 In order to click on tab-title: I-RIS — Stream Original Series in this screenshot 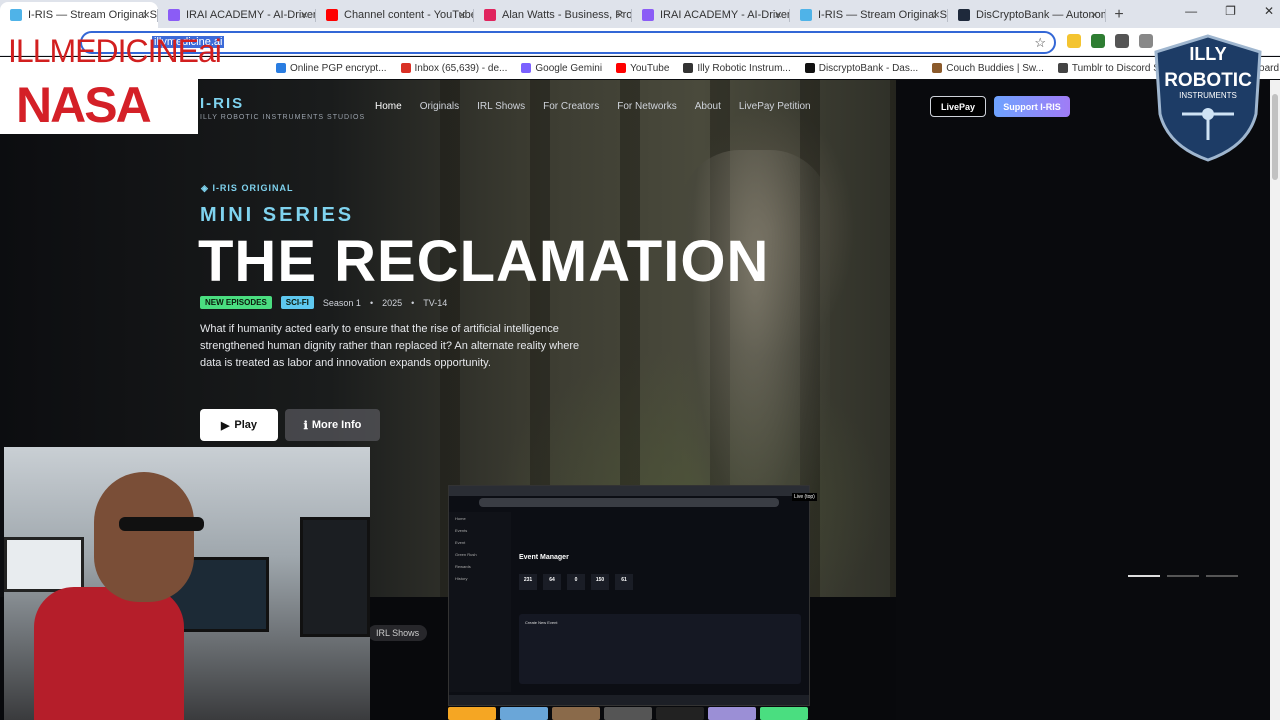, I will do `click(93, 15)`.